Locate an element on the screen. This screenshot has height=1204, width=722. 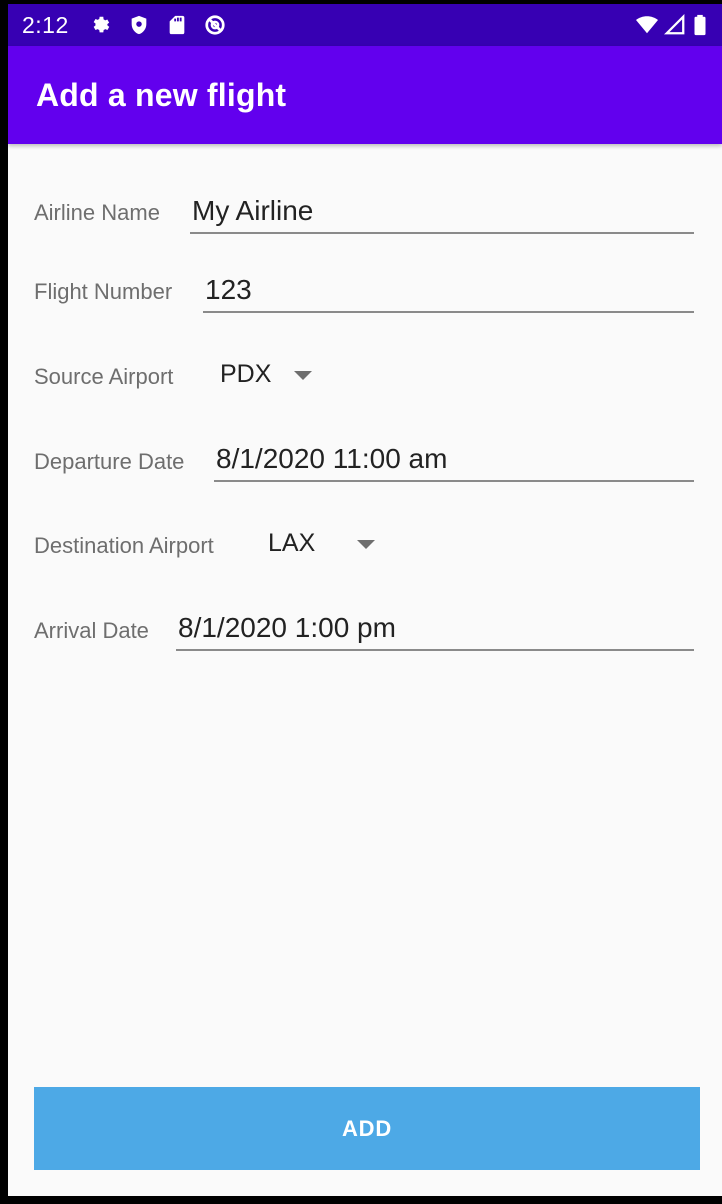
departure-date-row: Departure Date is located at coordinates (364, 463).